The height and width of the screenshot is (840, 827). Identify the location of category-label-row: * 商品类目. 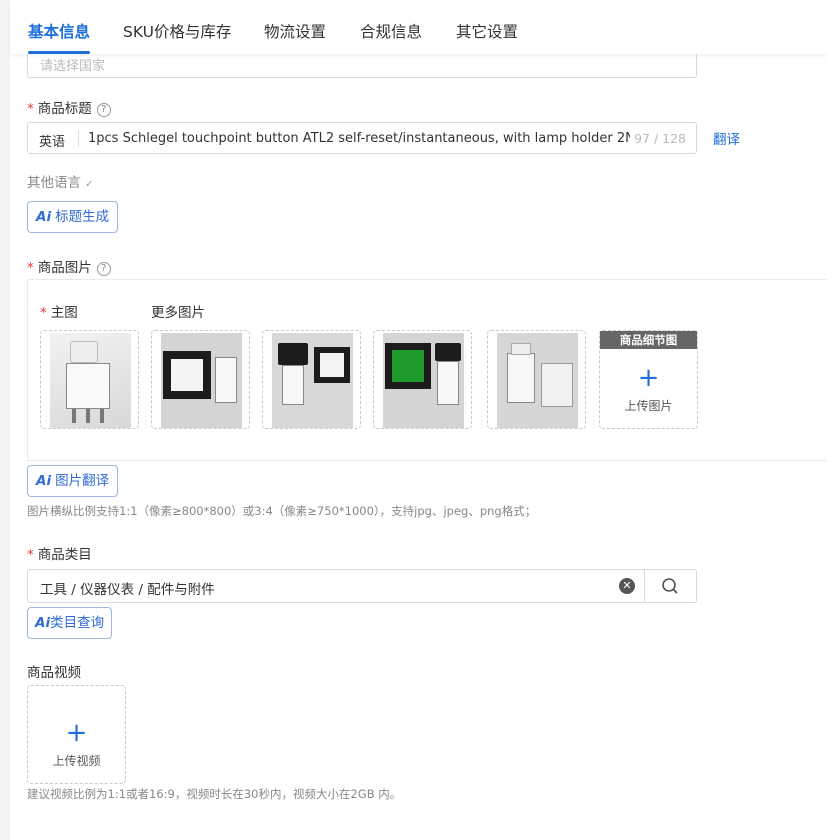
(59, 553).